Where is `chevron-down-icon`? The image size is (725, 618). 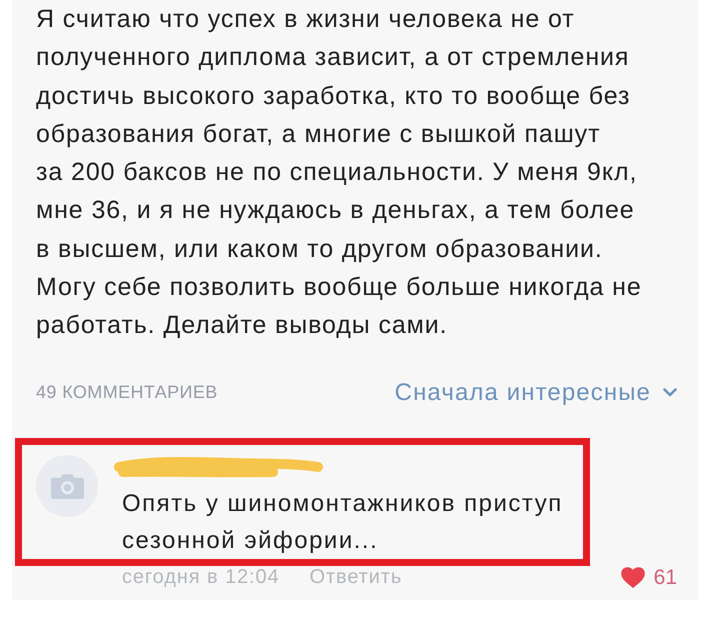
chevron-down-icon is located at coordinates (670, 393).